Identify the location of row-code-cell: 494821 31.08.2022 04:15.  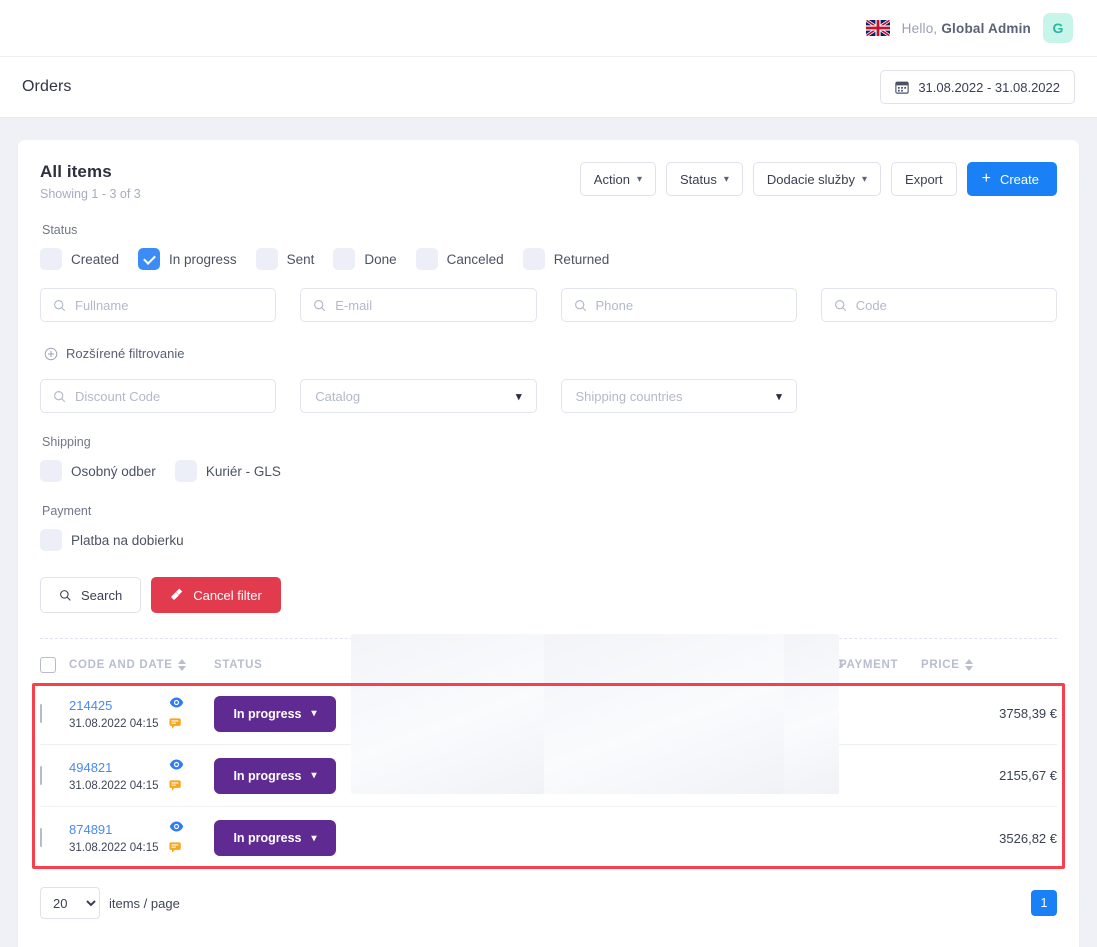
(141, 776).